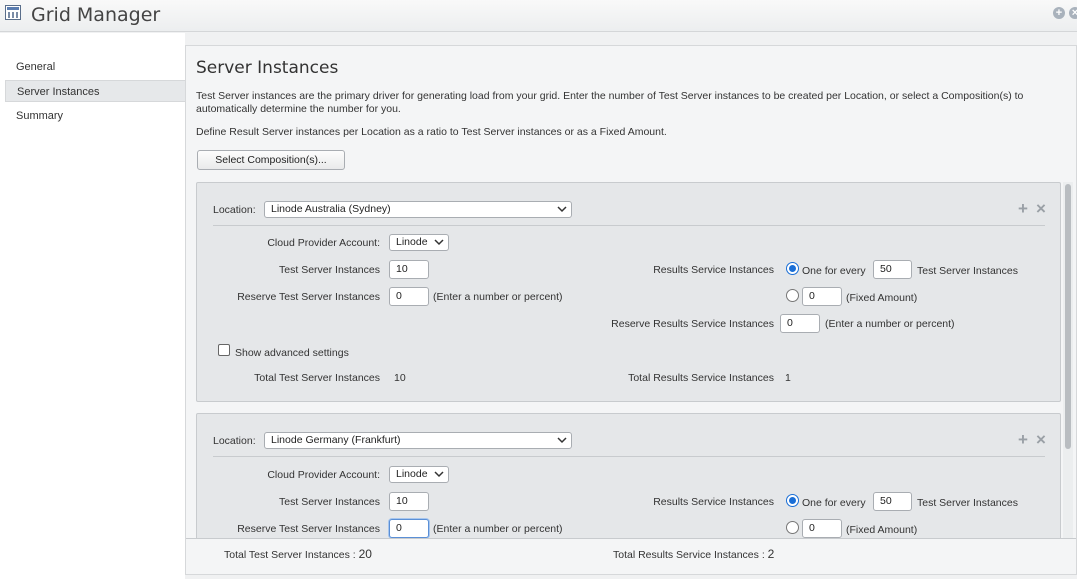  I want to click on show-advanced-checkbox, so click(224, 350).